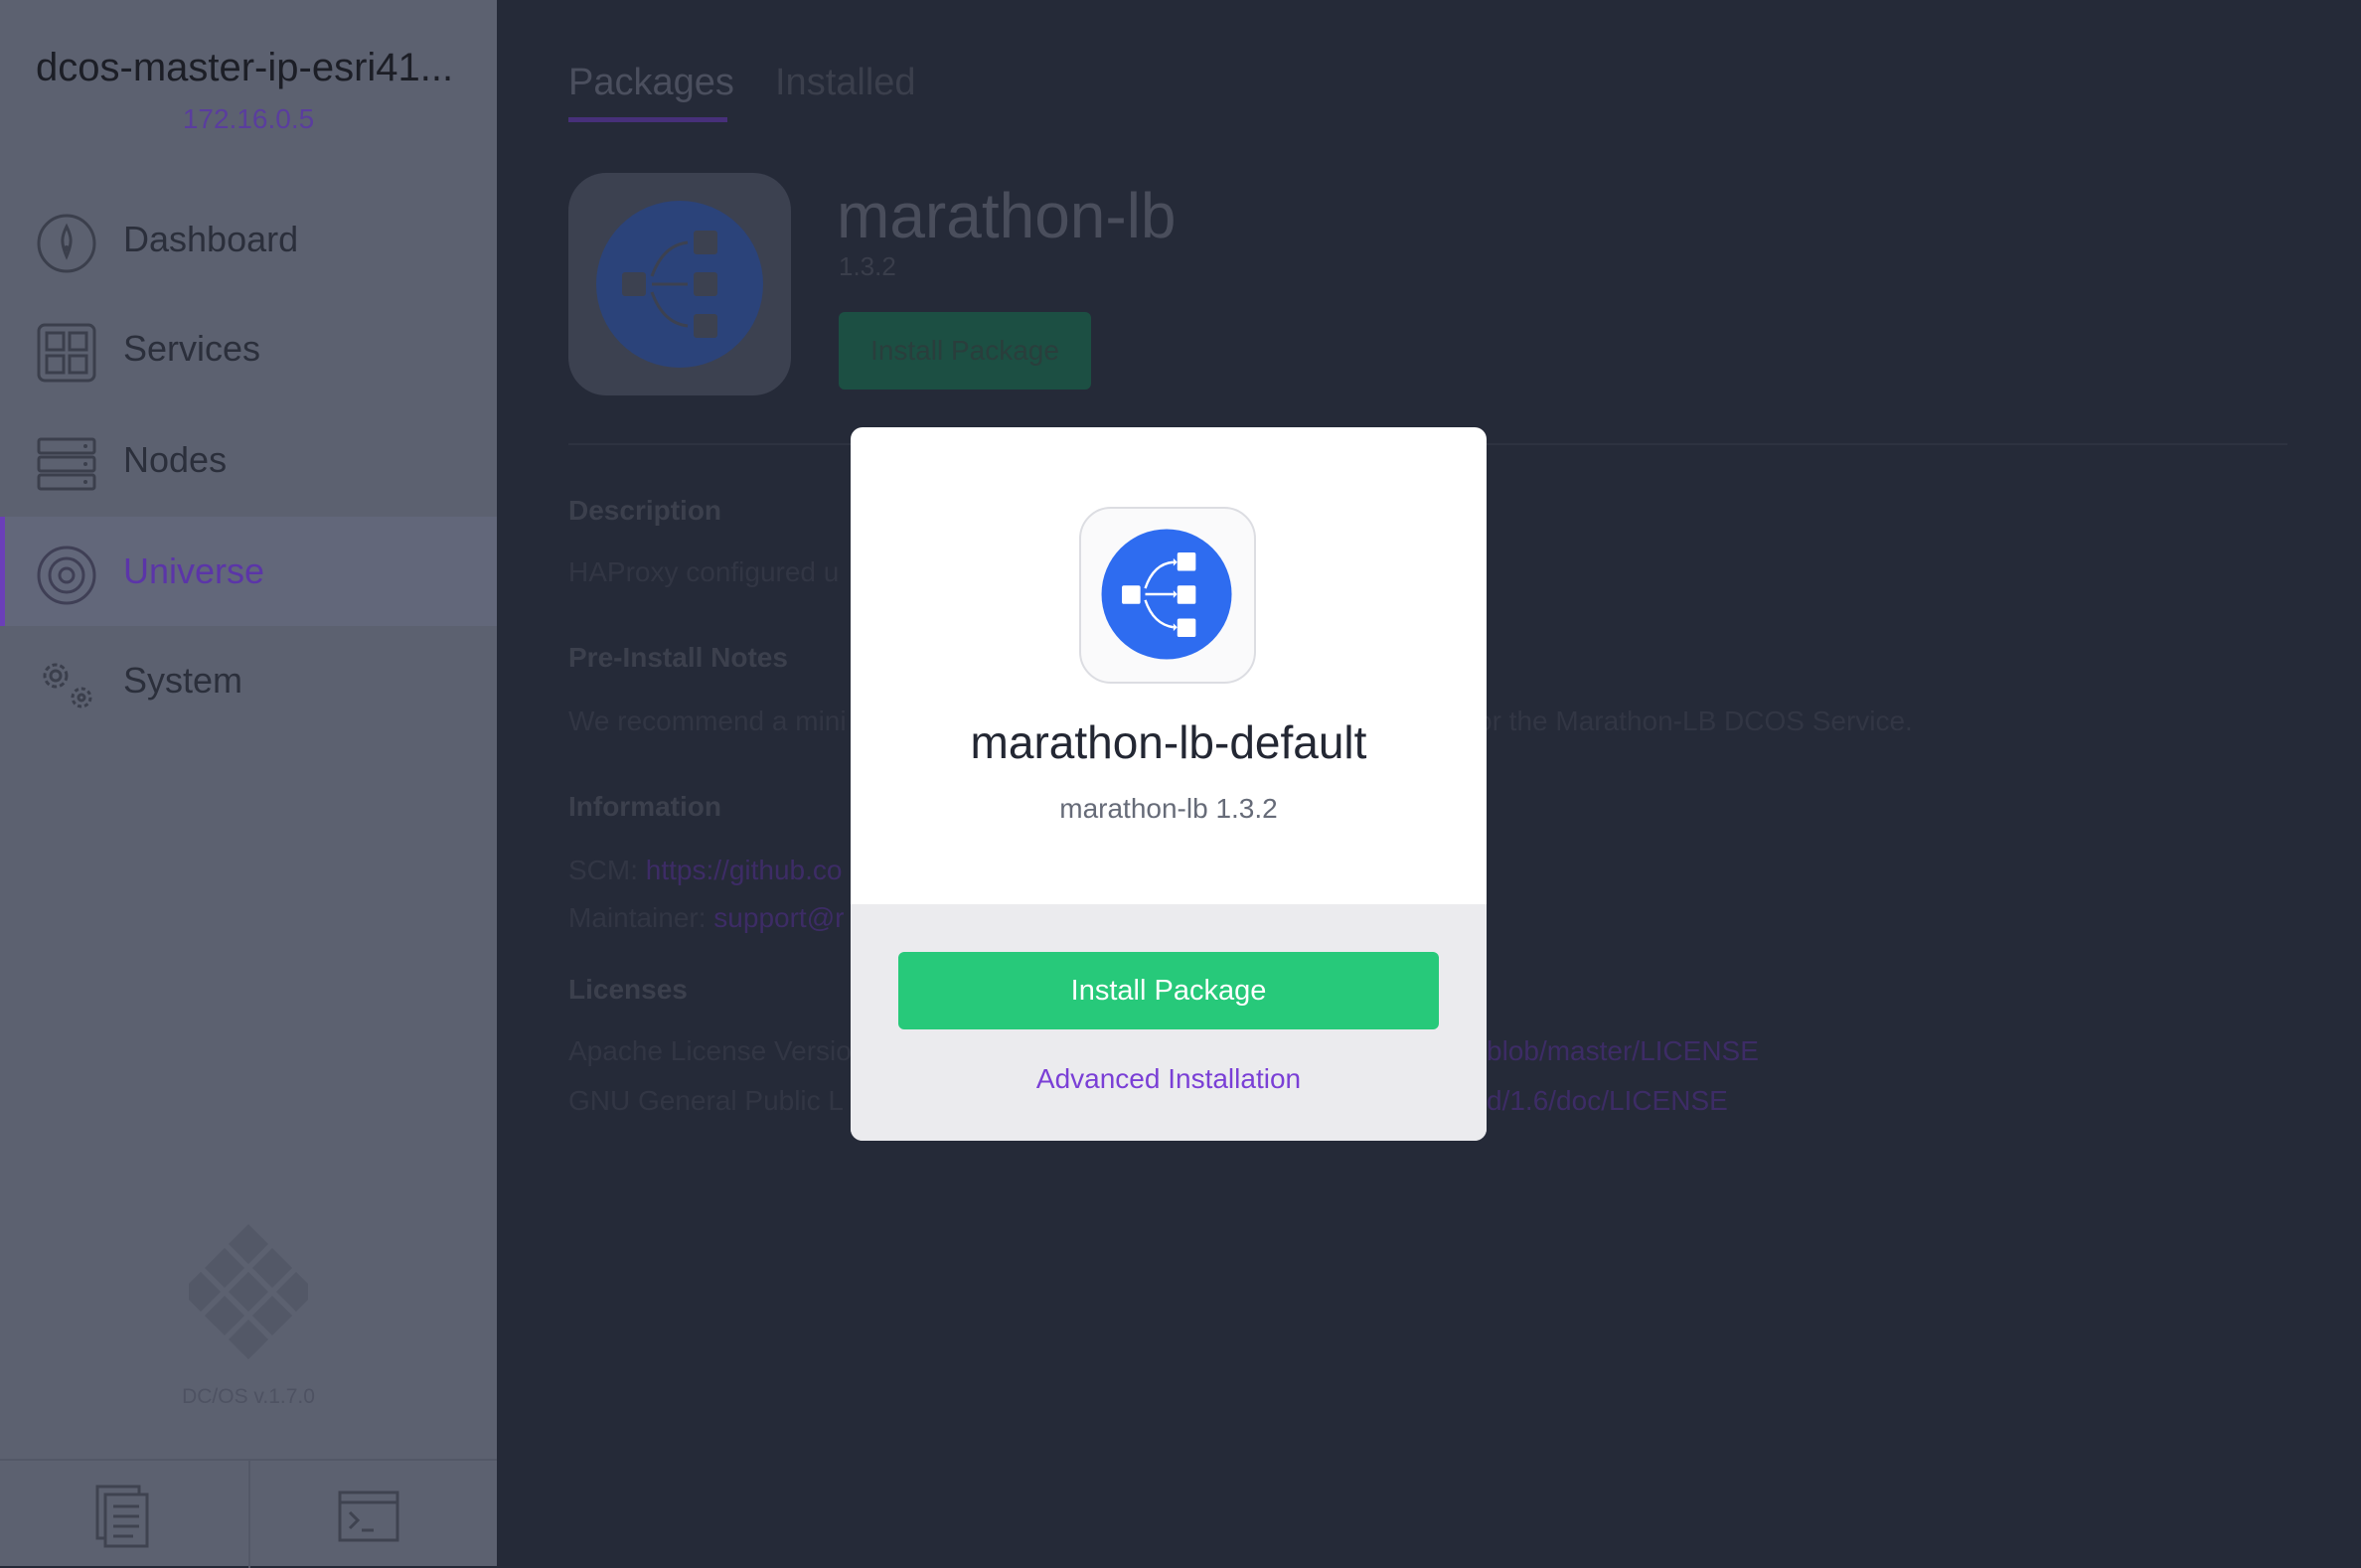 The image size is (2361, 1568). I want to click on sidebar-item-label: Services, so click(192, 349).